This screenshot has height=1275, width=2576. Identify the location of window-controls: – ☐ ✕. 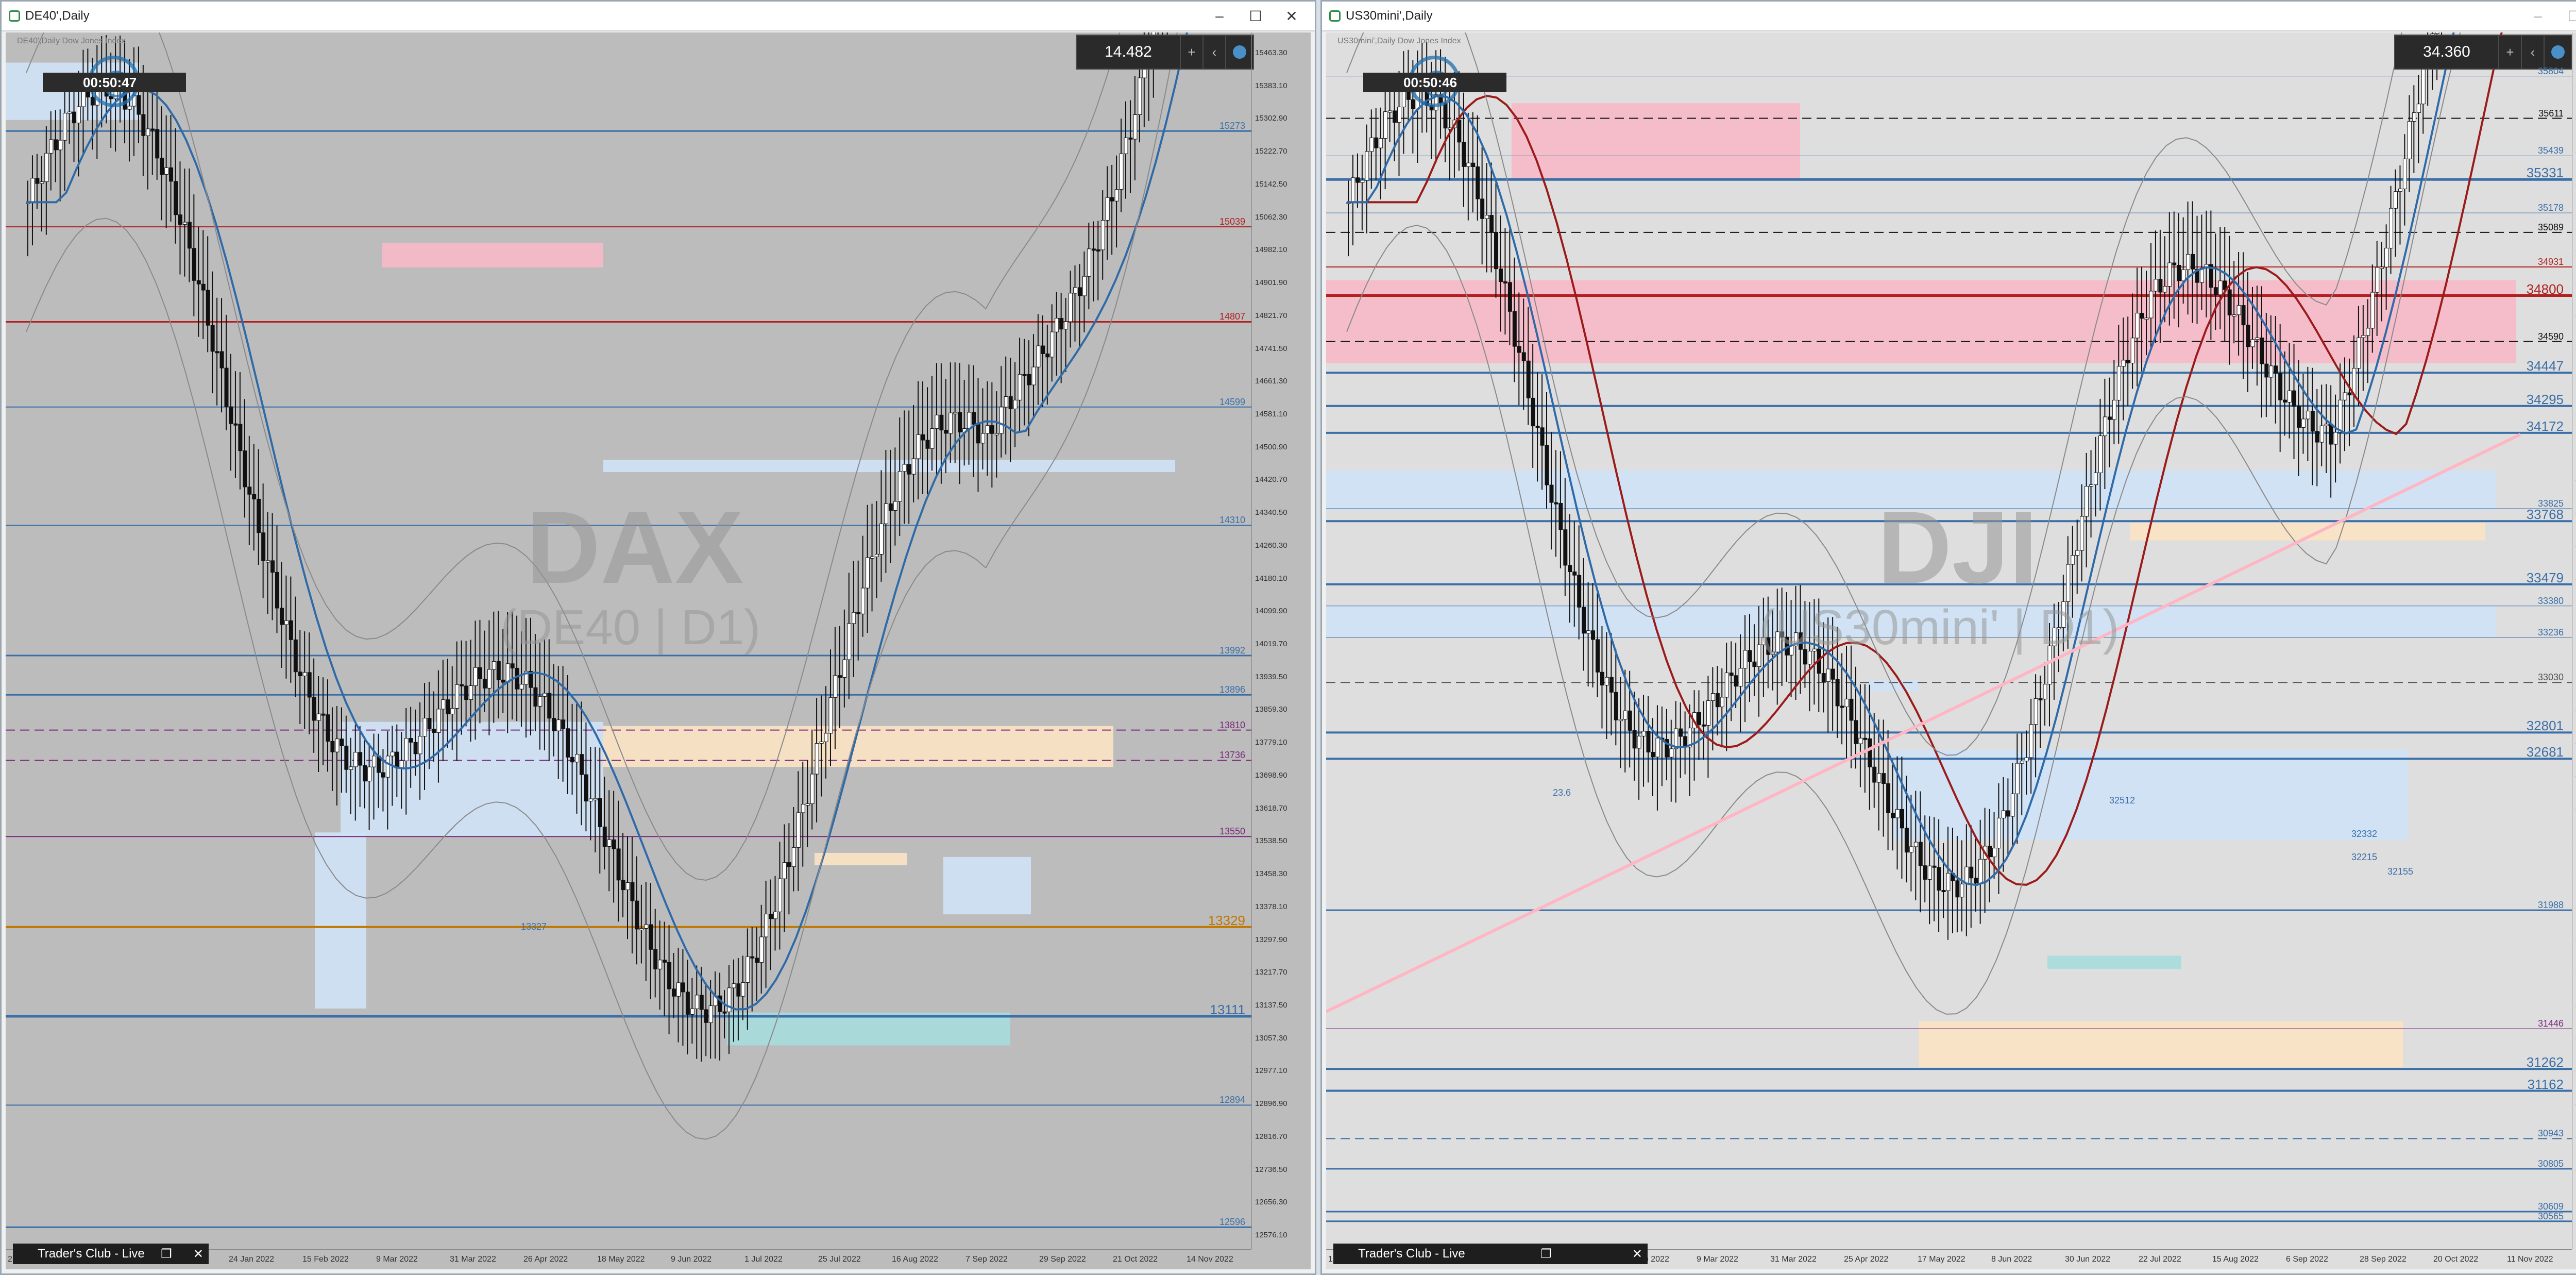
(2548, 16).